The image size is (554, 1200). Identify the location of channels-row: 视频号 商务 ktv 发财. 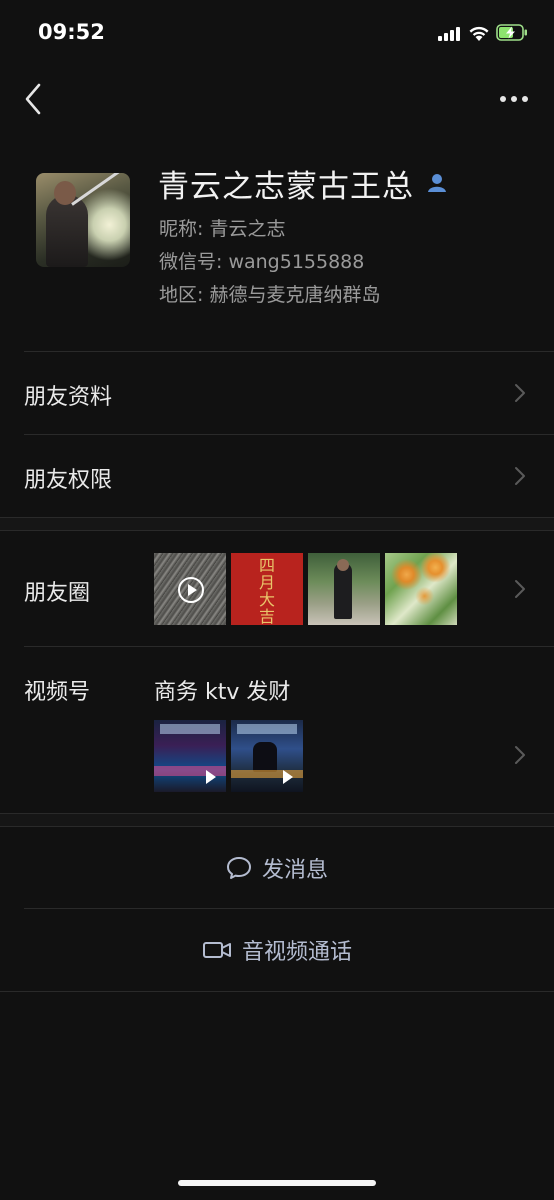
(277, 730).